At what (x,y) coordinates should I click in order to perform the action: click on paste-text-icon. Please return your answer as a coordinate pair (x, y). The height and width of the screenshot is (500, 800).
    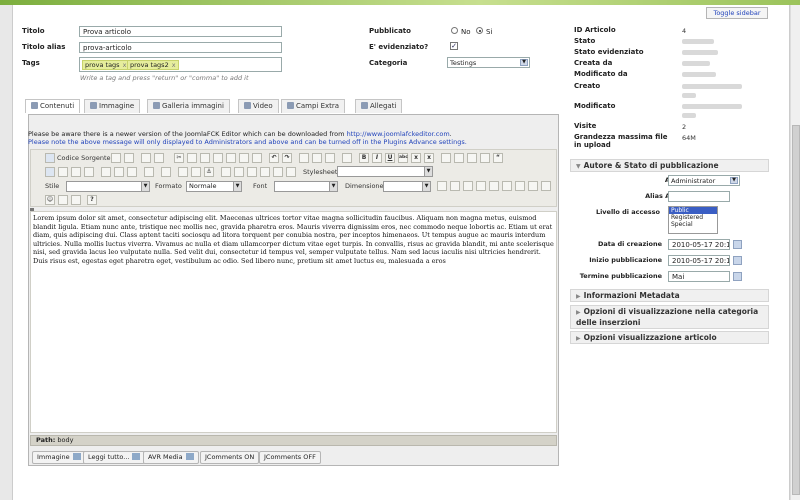
    Looking at the image, I should click on (218, 158).